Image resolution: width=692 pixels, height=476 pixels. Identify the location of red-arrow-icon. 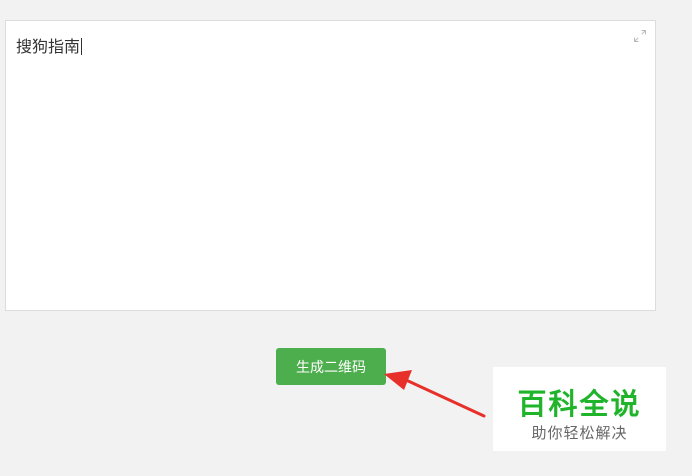
(435, 394).